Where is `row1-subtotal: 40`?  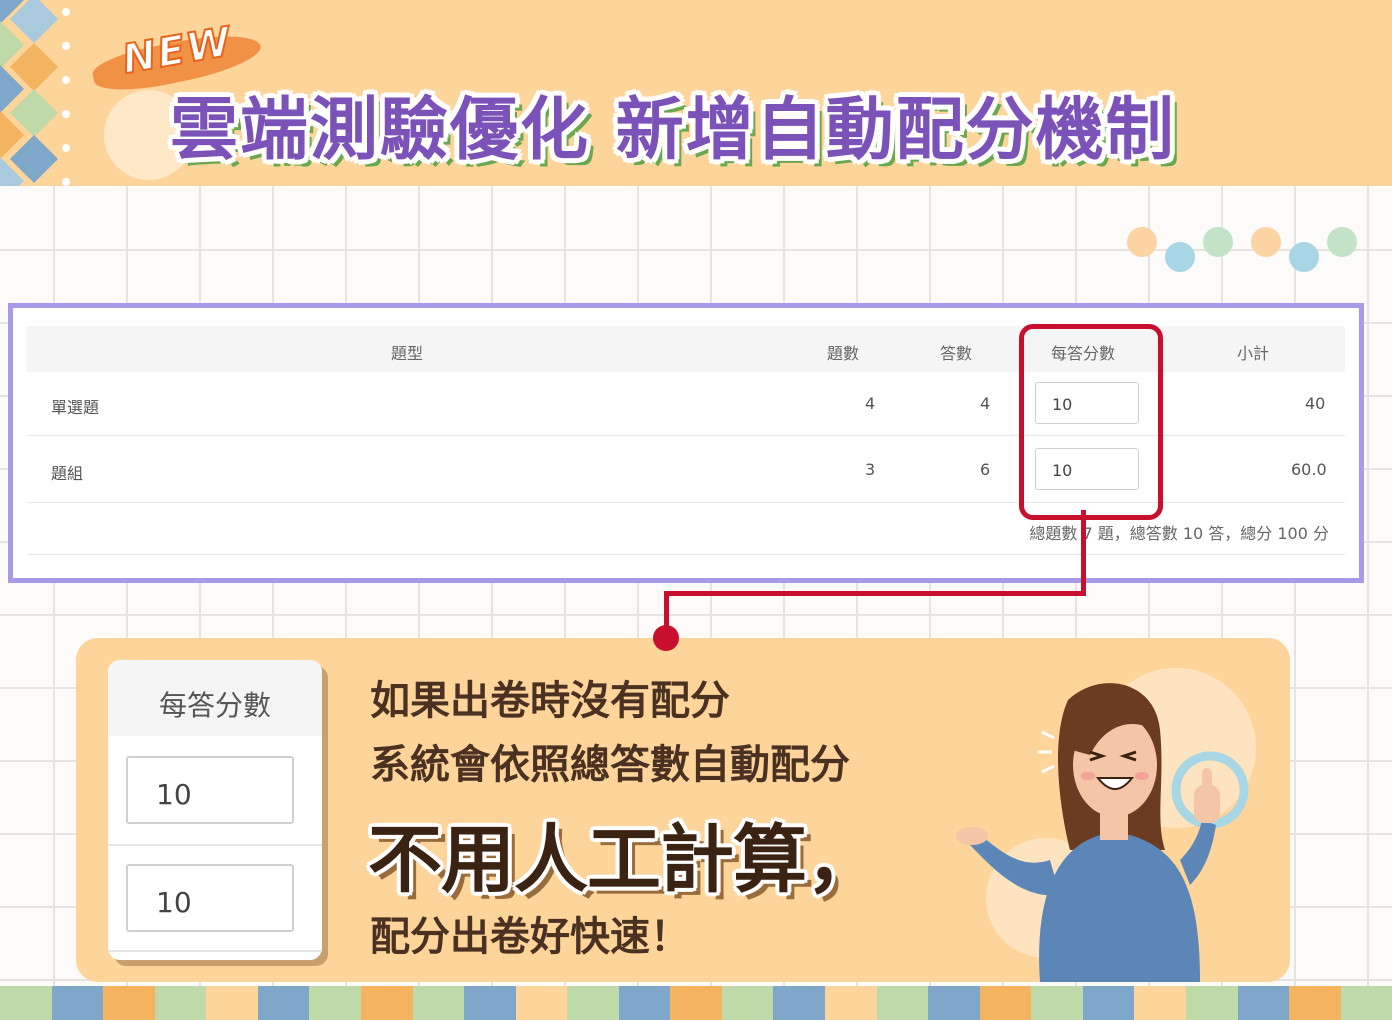 row1-subtotal: 40 is located at coordinates (1315, 403).